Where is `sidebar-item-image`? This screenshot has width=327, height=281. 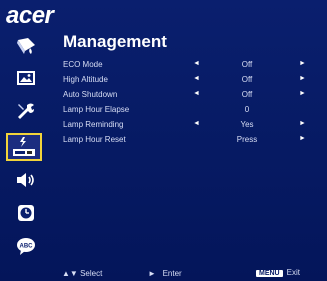
sidebar-item-image is located at coordinates (26, 78).